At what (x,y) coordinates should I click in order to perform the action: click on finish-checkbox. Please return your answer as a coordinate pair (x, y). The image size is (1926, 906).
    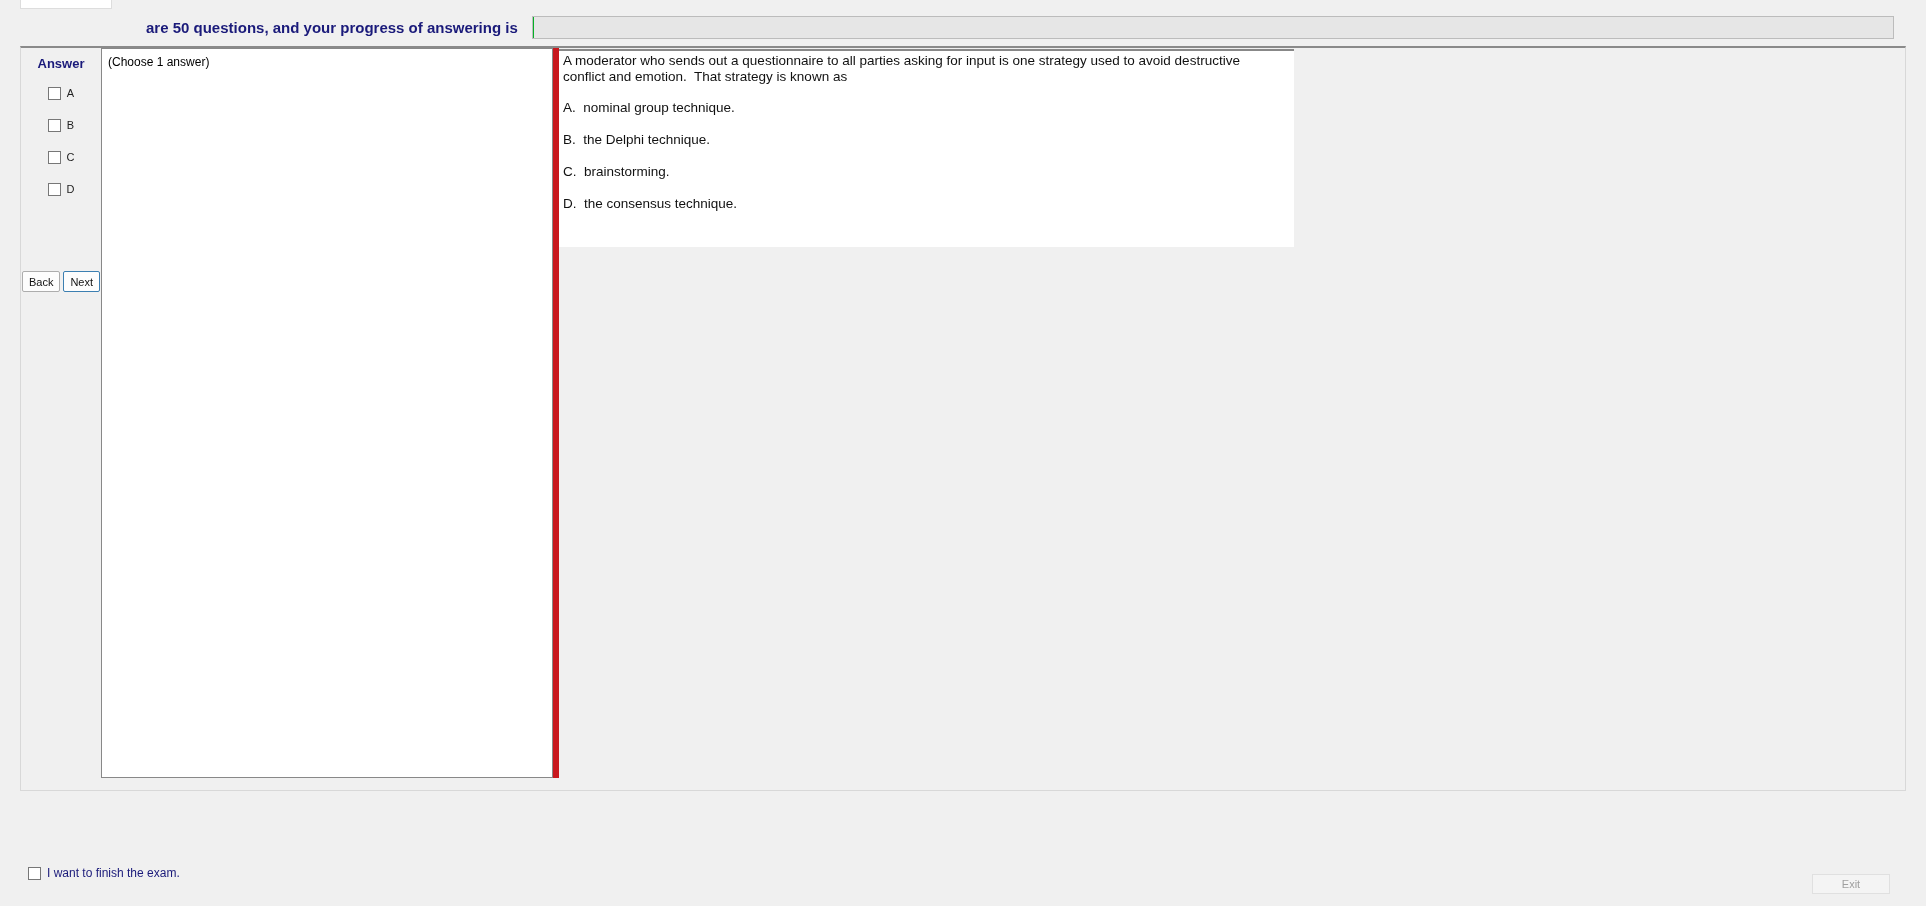
    Looking at the image, I should click on (34, 873).